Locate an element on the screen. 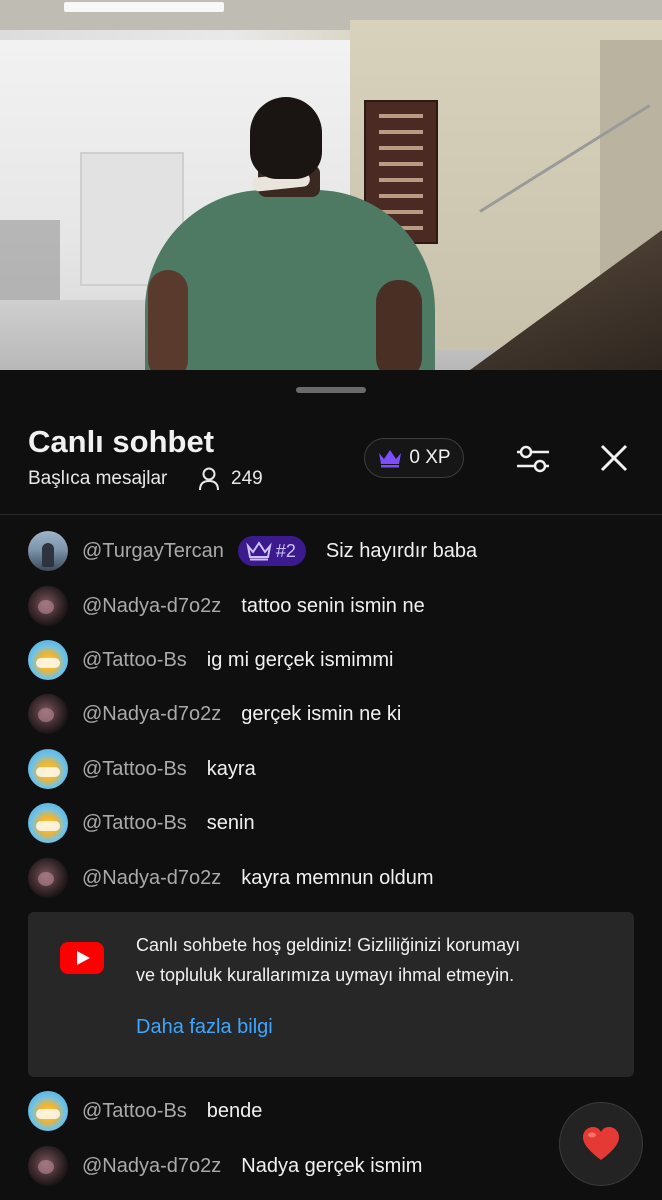 The image size is (662, 1200). message-text: senin is located at coordinates (230, 822).